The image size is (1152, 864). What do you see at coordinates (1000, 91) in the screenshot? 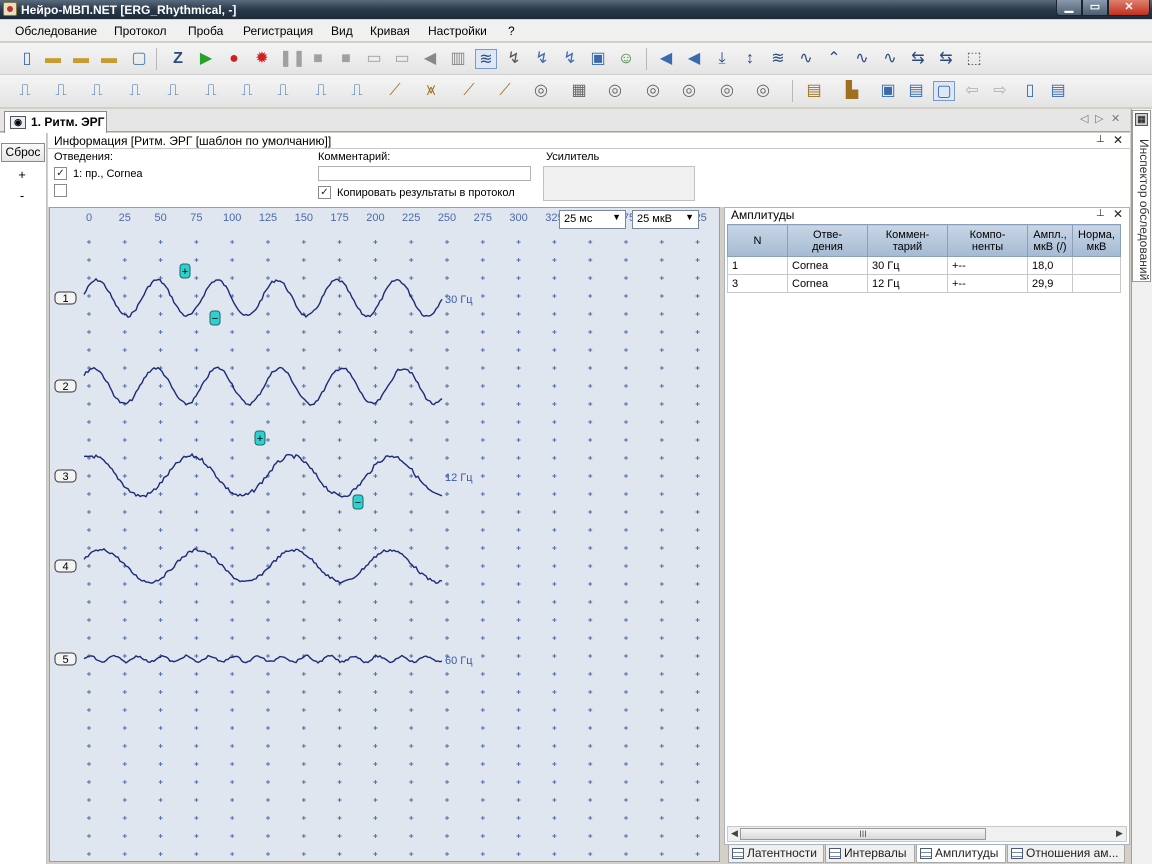
I see `forward-icon: ⇨` at bounding box center [1000, 91].